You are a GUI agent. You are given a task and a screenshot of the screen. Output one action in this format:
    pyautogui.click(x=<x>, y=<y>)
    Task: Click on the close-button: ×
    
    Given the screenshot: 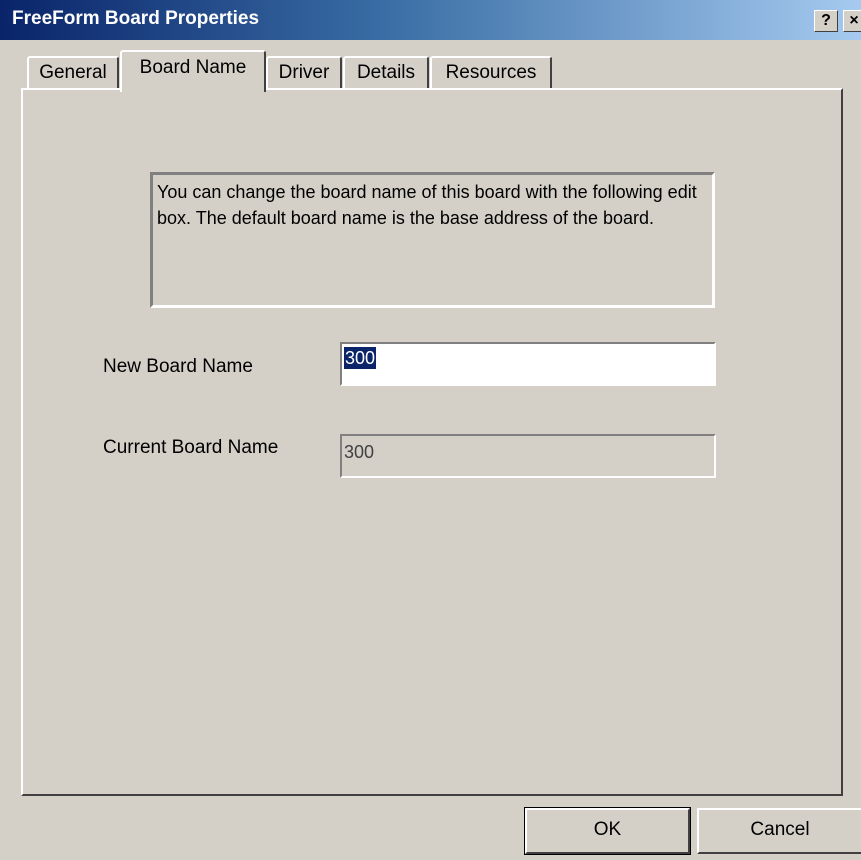 What is the action you would take?
    pyautogui.click(x=852, y=21)
    